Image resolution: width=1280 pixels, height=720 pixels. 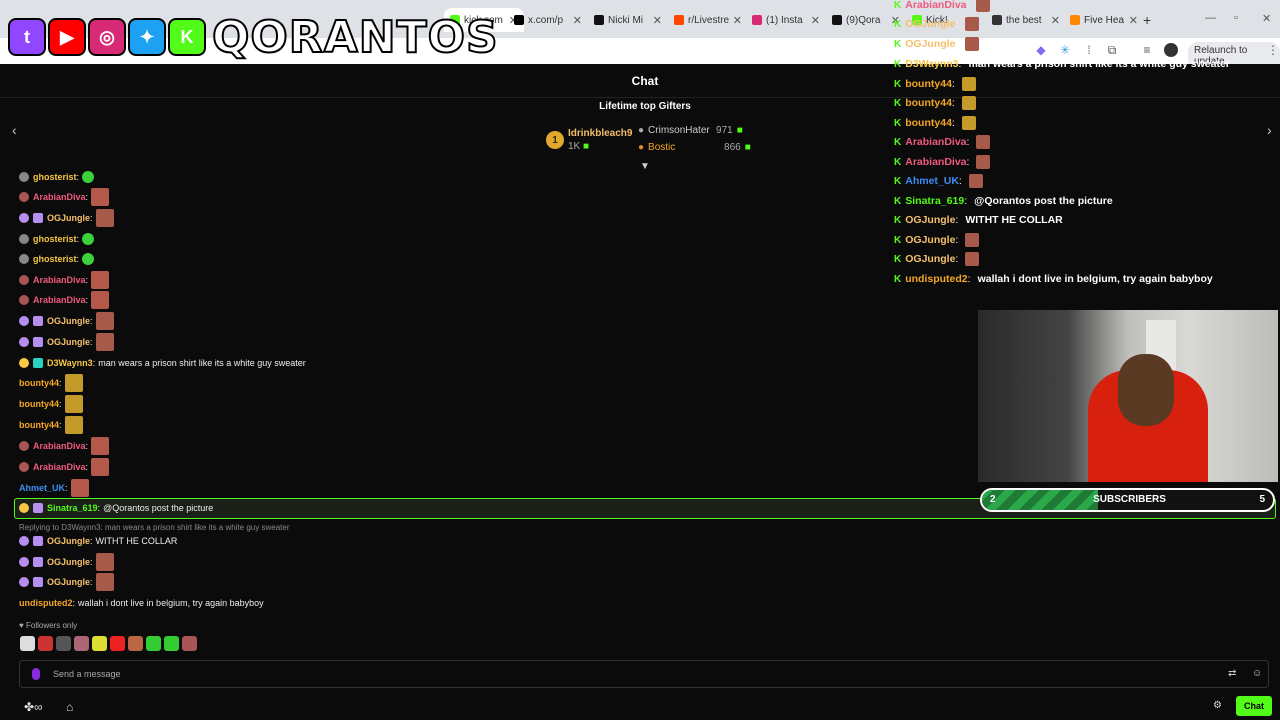 What do you see at coordinates (1266, 18) in the screenshot?
I see `close-window-icon: ✕` at bounding box center [1266, 18].